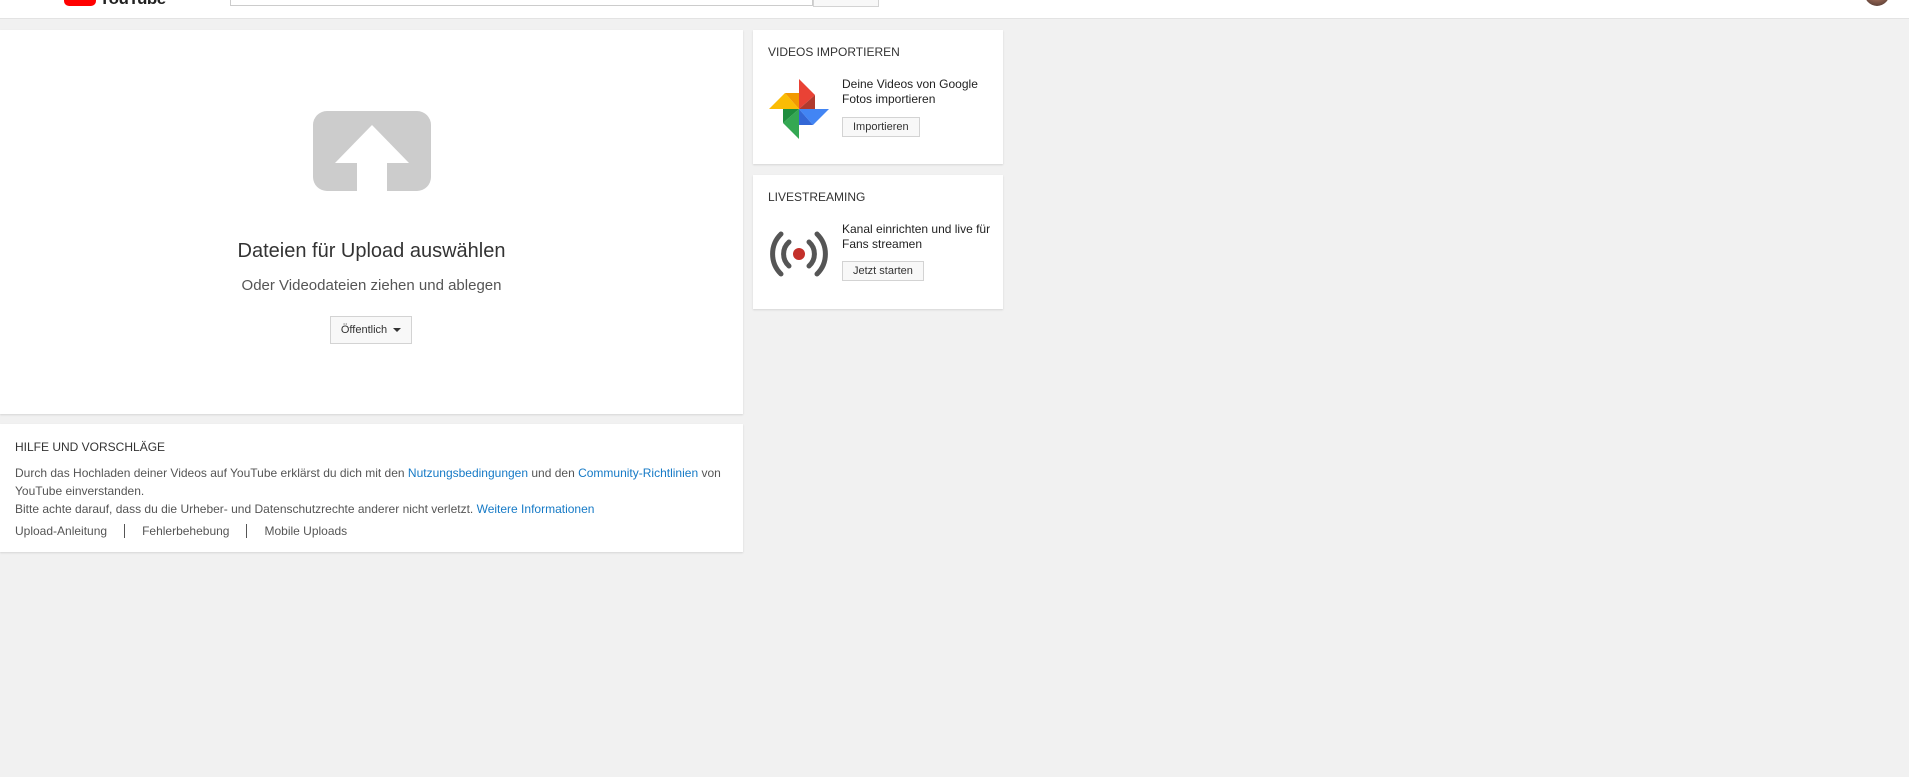  What do you see at coordinates (90, 447) in the screenshot?
I see `help-title: HILFE UND VORSCHLÄGE` at bounding box center [90, 447].